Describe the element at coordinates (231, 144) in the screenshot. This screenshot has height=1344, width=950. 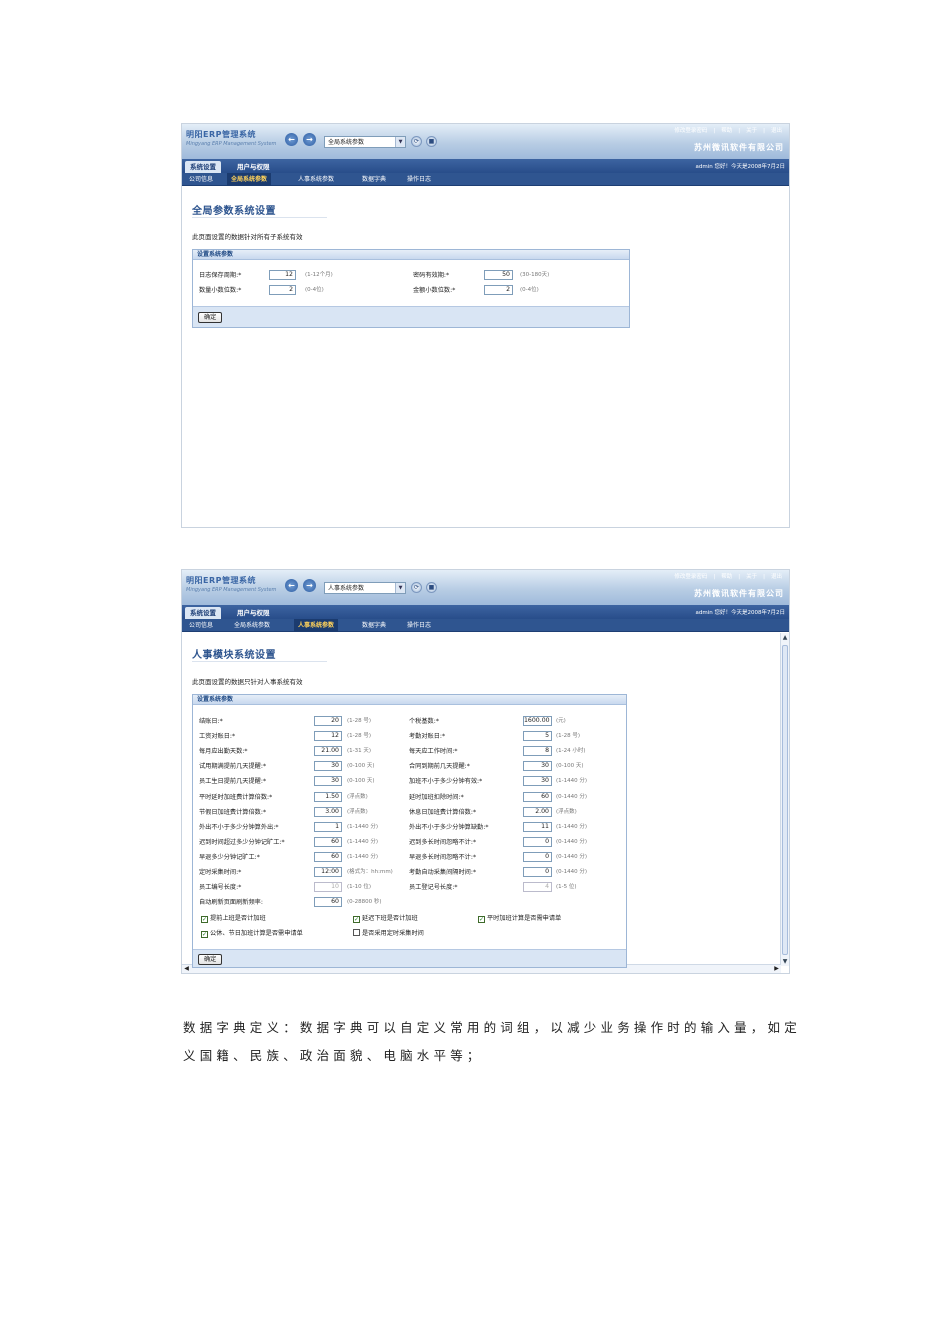
I see `app-logo-subtitle: Mingyang ERP Management System` at that location.